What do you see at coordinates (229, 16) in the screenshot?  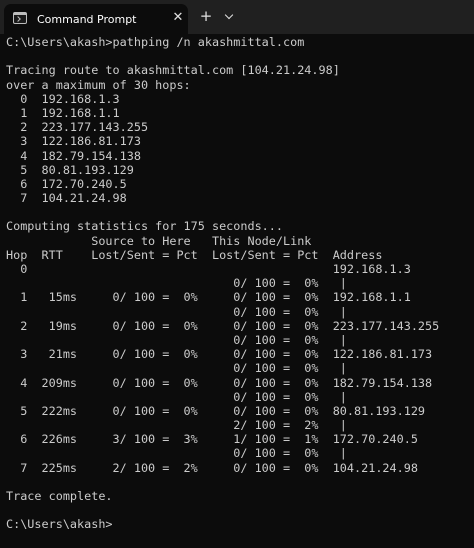 I see `chevron-down-icon` at bounding box center [229, 16].